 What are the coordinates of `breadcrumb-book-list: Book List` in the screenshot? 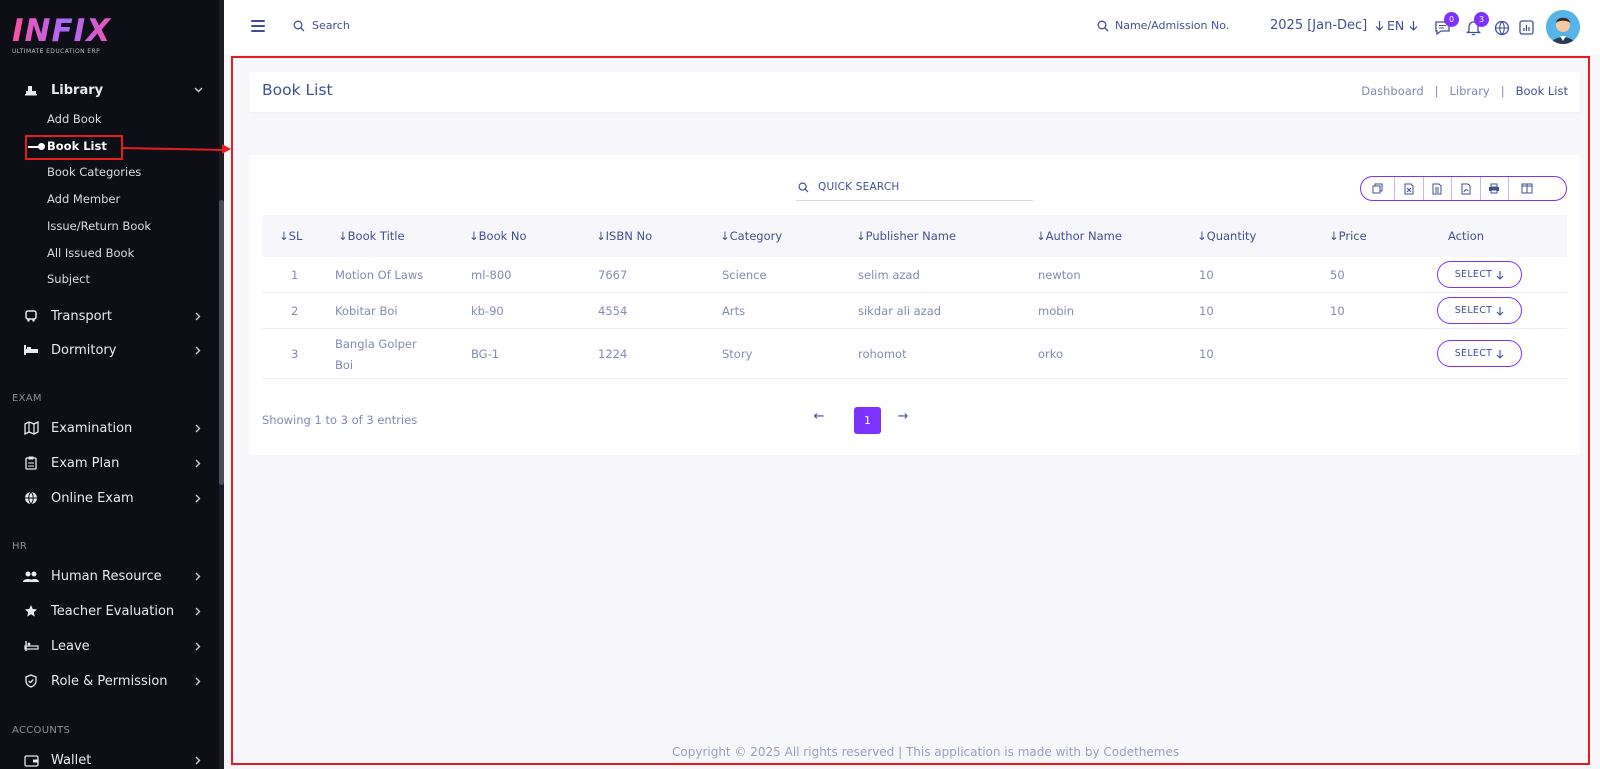 It's located at (1542, 91).